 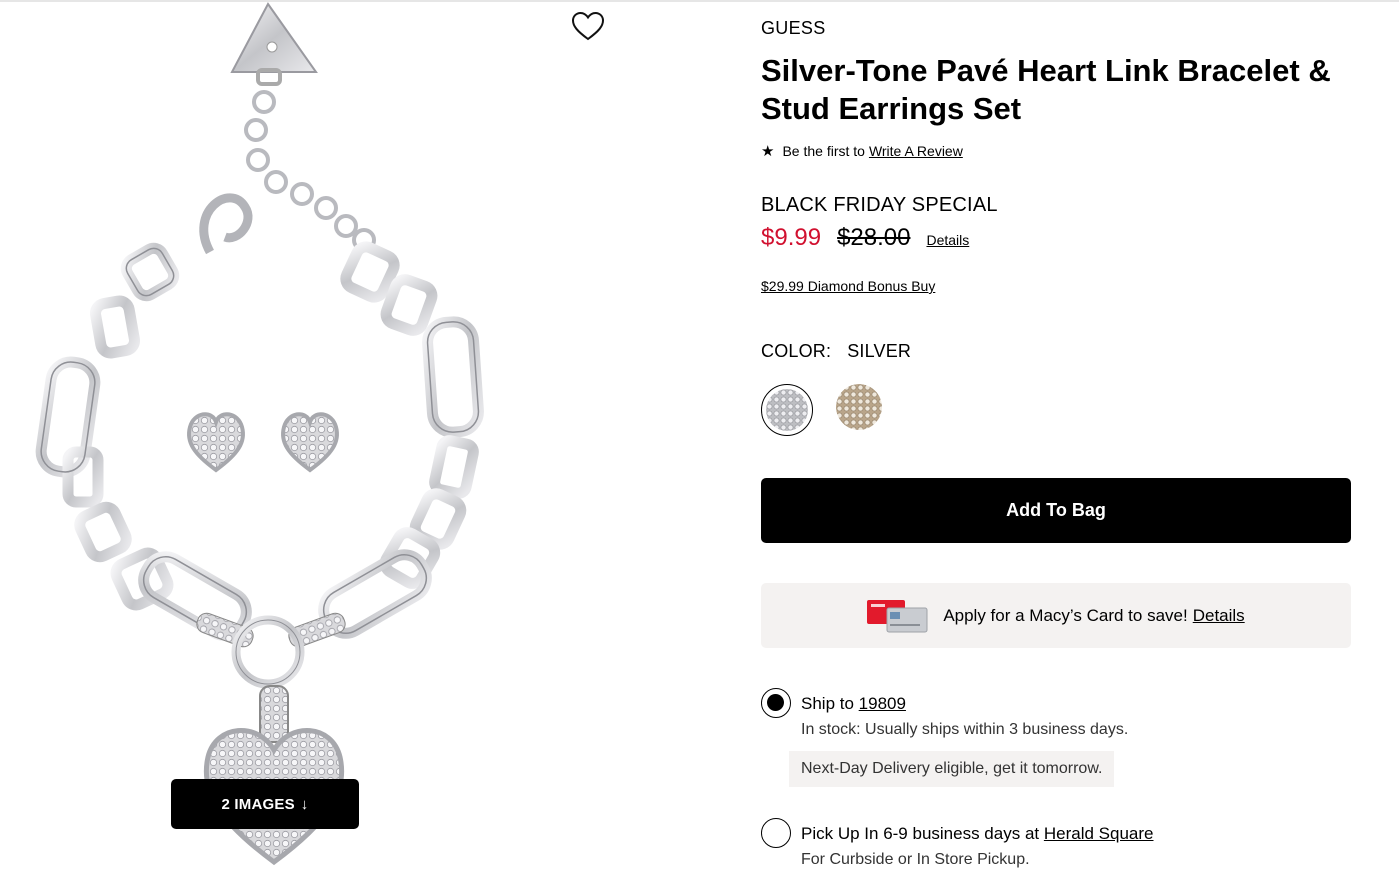 I want to click on review-prompt: ★ Be the first to Write A Review, so click(x=862, y=151).